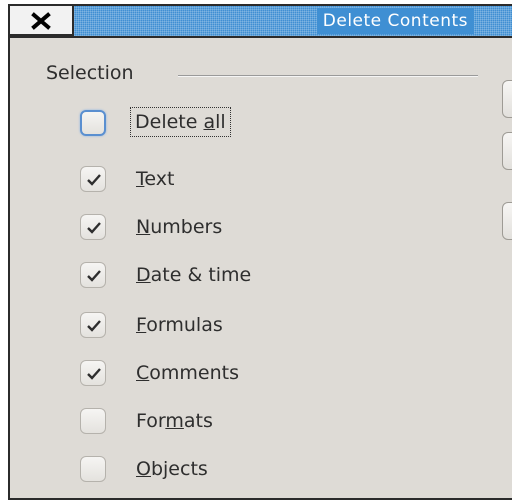 The image size is (512, 504). What do you see at coordinates (93, 421) in the screenshot?
I see `formats-checkbox` at bounding box center [93, 421].